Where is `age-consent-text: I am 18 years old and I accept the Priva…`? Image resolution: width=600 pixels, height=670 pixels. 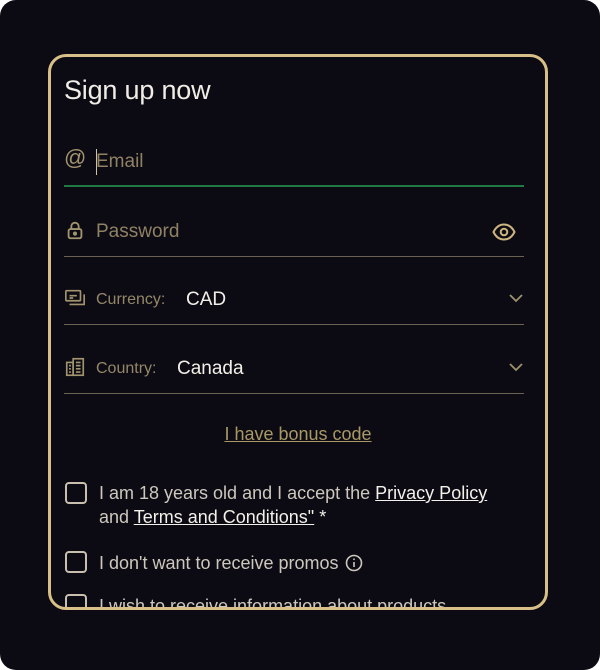
age-consent-text: I am 18 years old and I accept the Priva… is located at coordinates (304, 505).